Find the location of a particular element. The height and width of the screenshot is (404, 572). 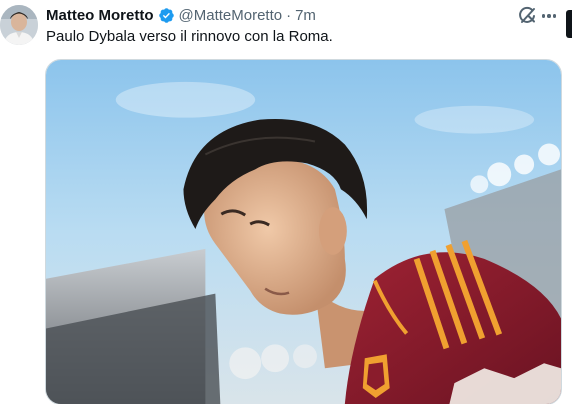

verified-badge-icon is located at coordinates (166, 15).